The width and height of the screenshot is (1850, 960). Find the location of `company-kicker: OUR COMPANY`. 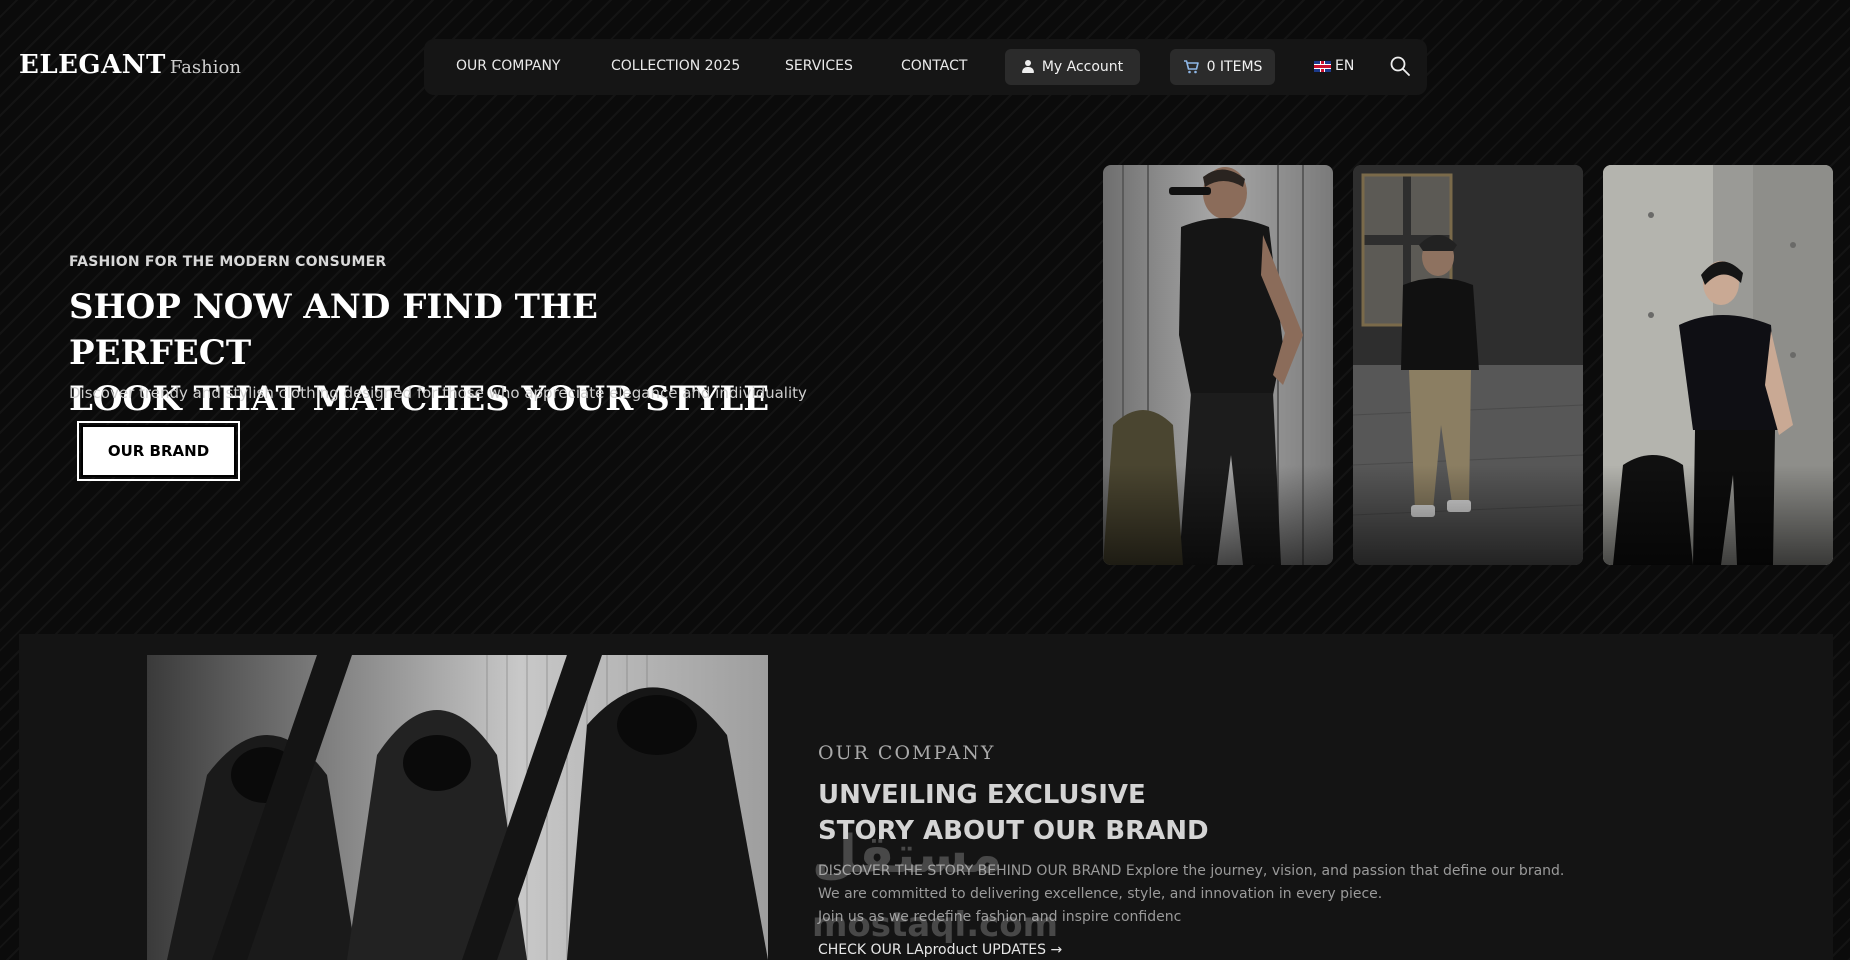

company-kicker: OUR COMPANY is located at coordinates (907, 753).